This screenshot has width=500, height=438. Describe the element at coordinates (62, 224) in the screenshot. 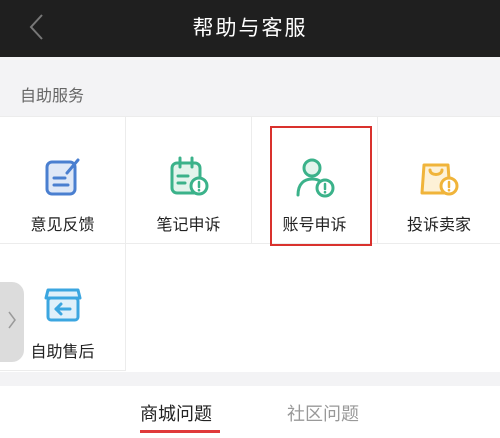

I see `feedback-label: 意见反馈` at that location.